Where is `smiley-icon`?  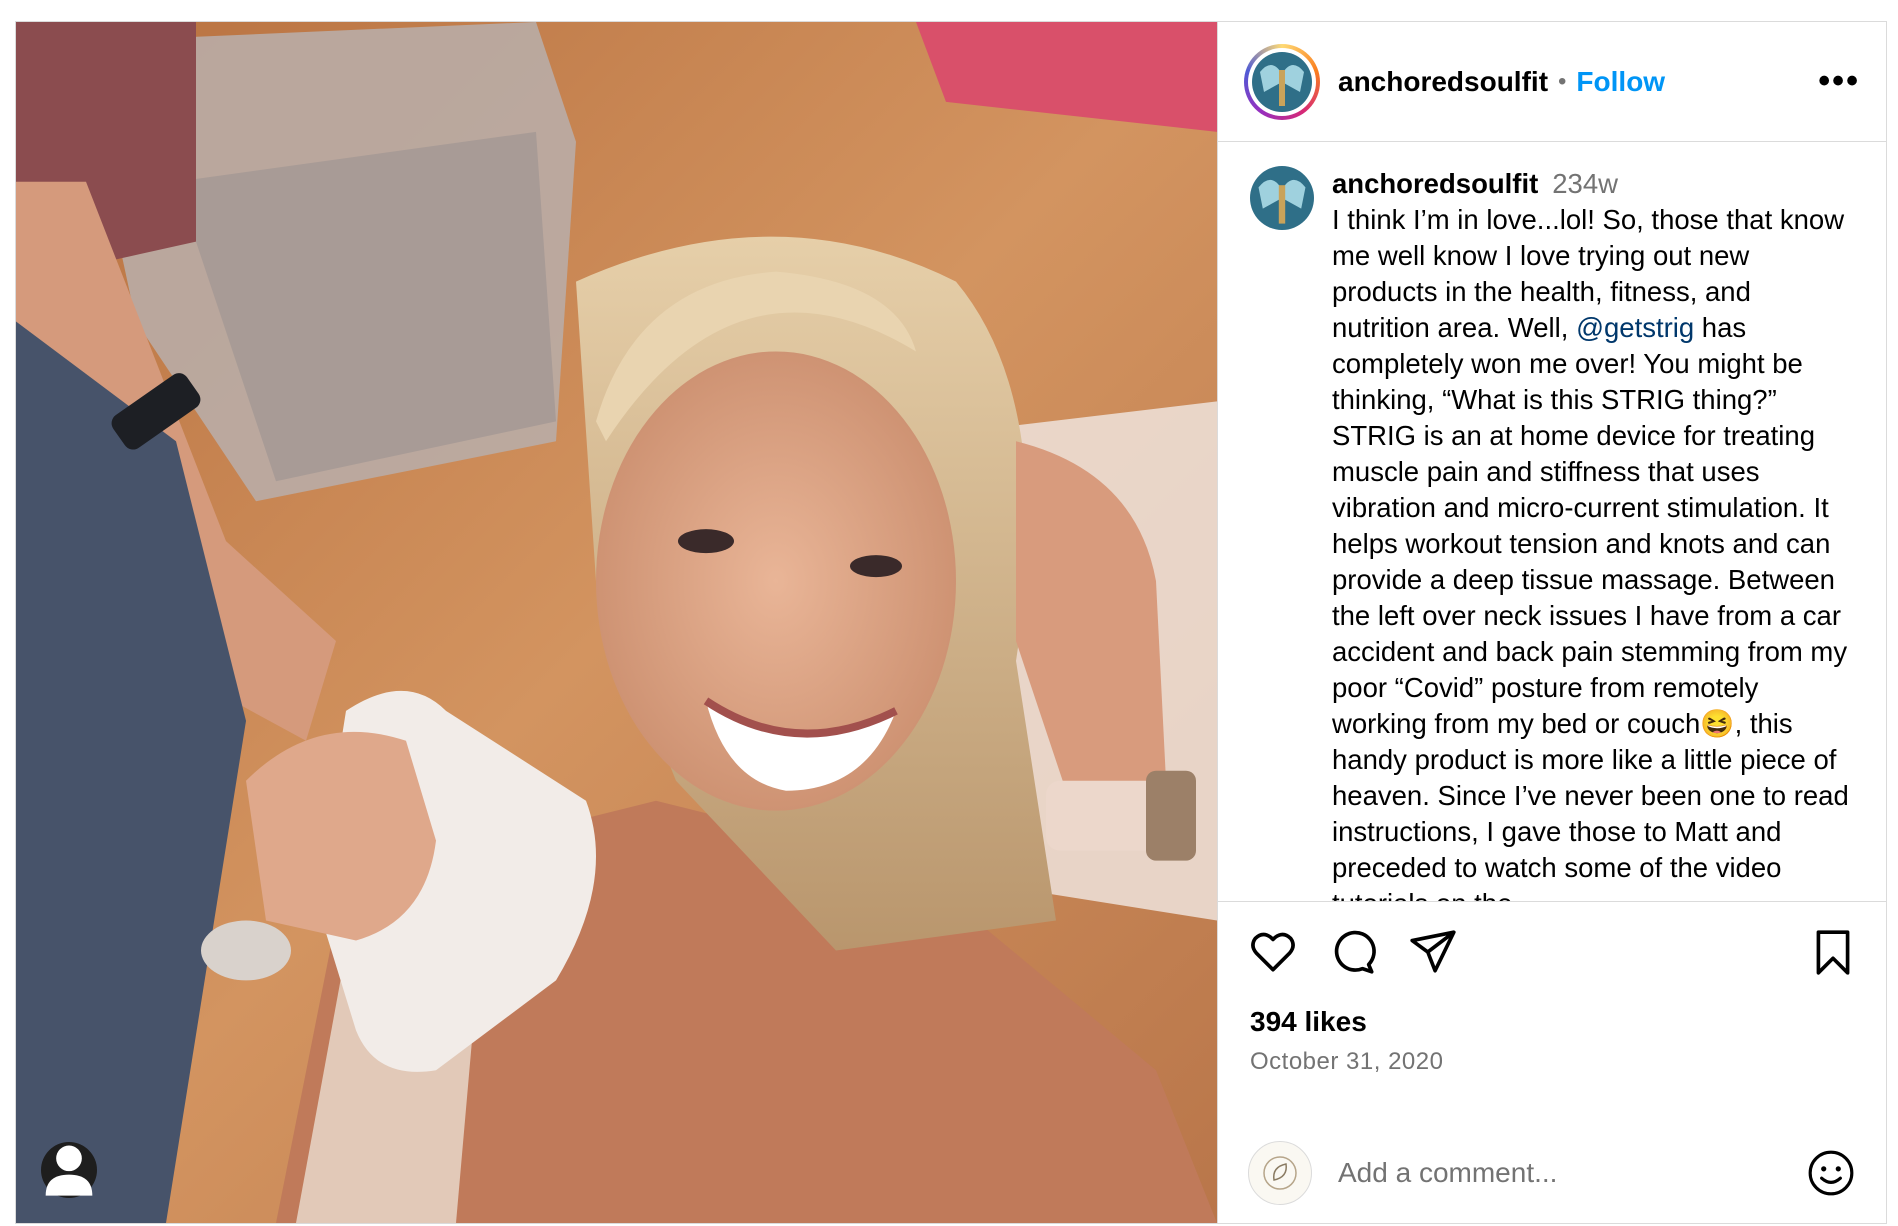
smiley-icon is located at coordinates (1831, 1173).